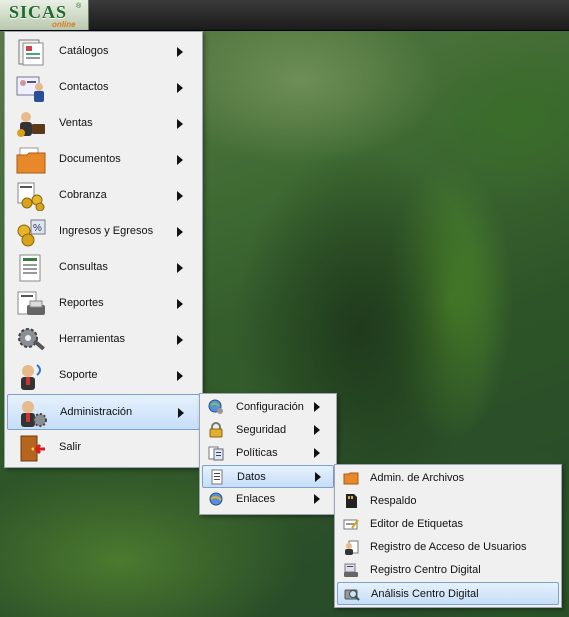 The image size is (569, 617). Describe the element at coordinates (32, 448) in the screenshot. I see `exit-door-icon` at that location.